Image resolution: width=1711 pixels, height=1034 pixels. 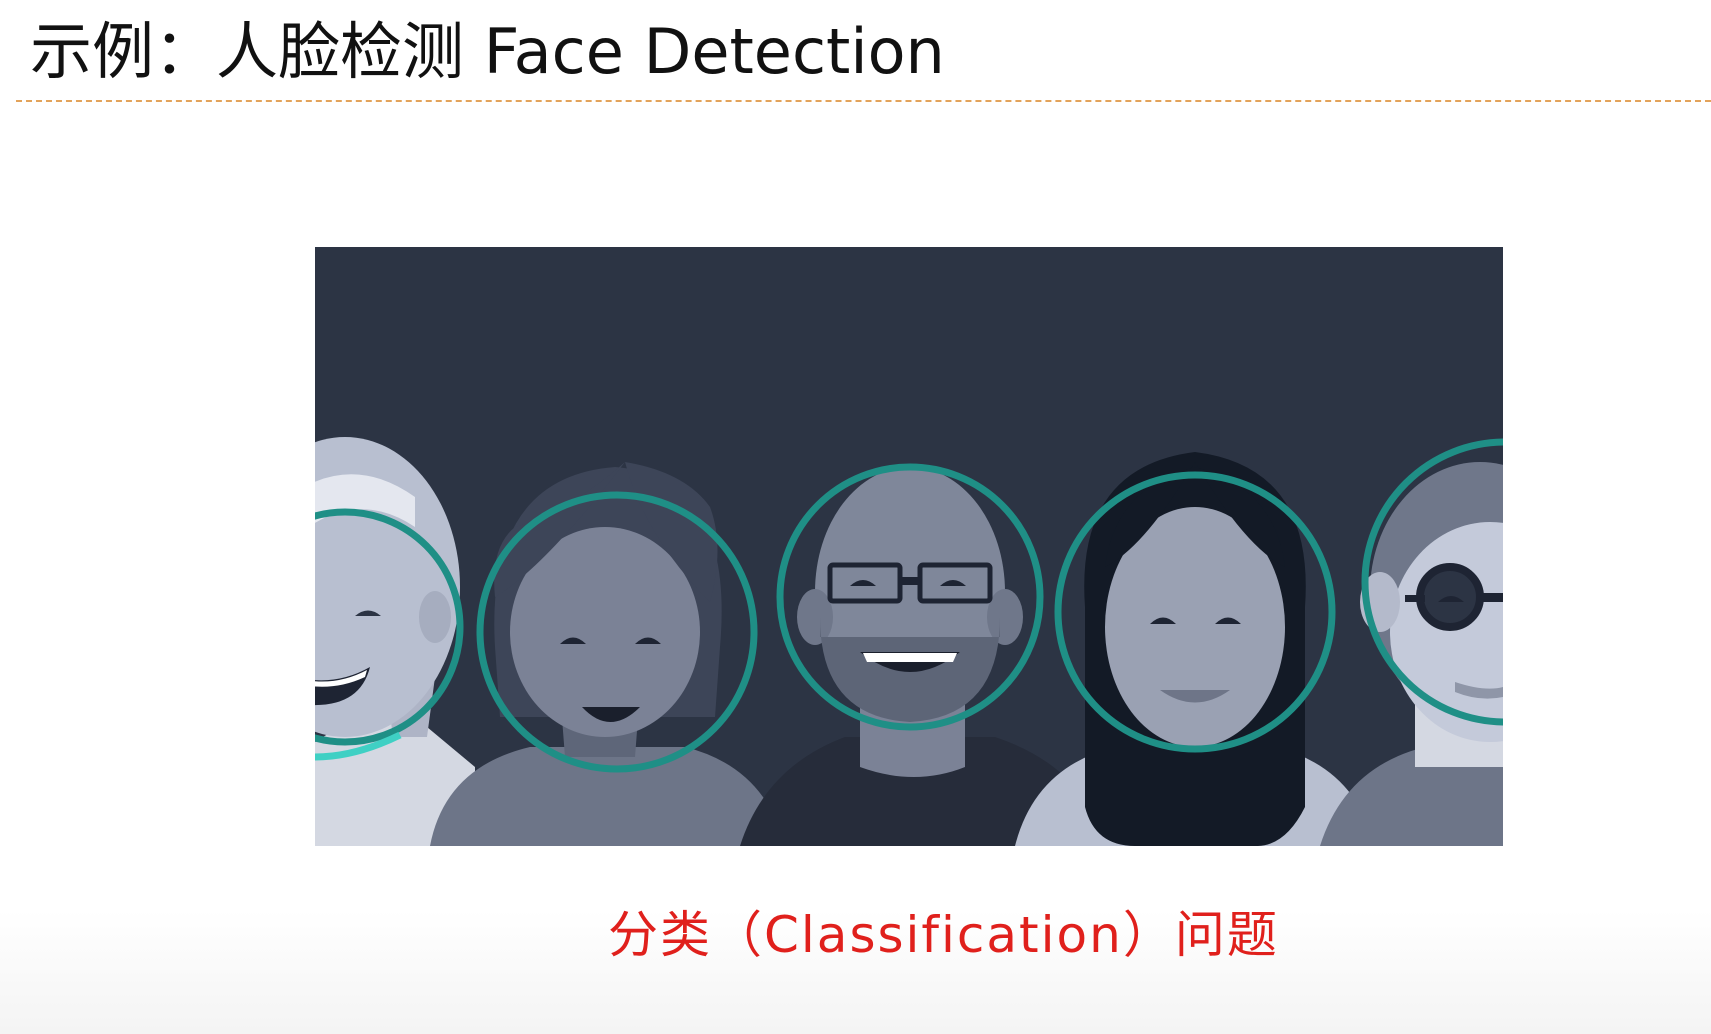 What do you see at coordinates (487, 51) in the screenshot?
I see `slide-title: 示例：人脸检测 Face Detection` at bounding box center [487, 51].